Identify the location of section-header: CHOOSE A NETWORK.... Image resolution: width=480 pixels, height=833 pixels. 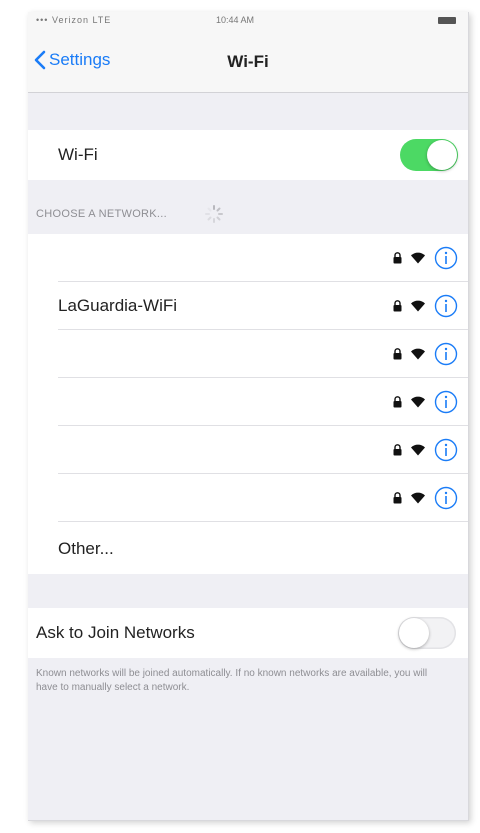
(101, 214).